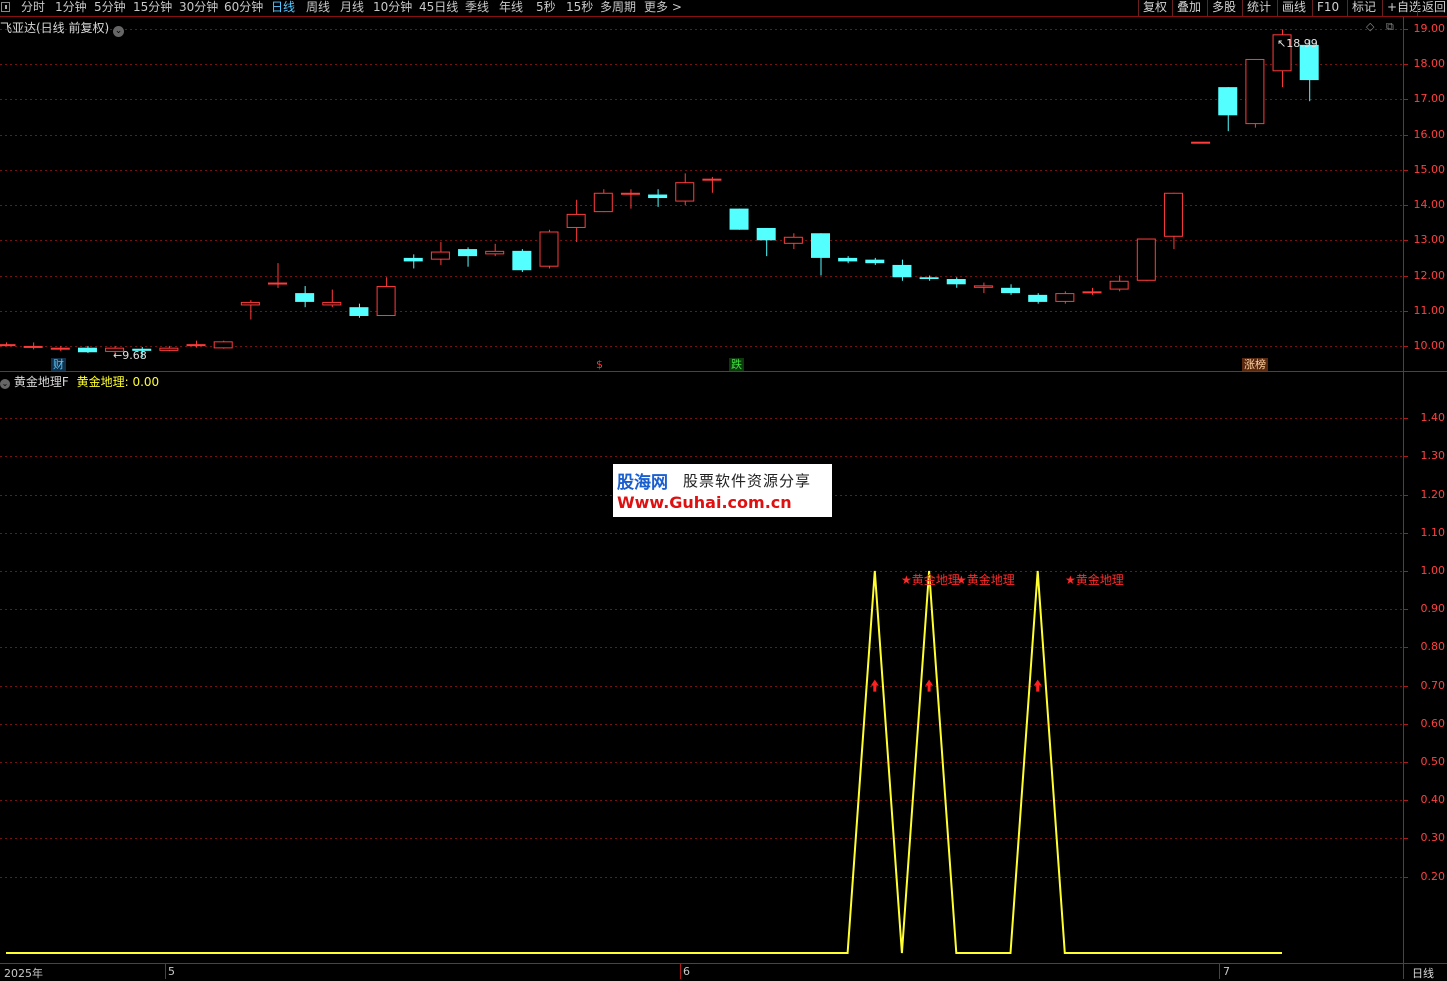 The width and height of the screenshot is (1447, 981). Describe the element at coordinates (1429, 345) in the screenshot. I see `price-tick-label: 10.00` at that location.